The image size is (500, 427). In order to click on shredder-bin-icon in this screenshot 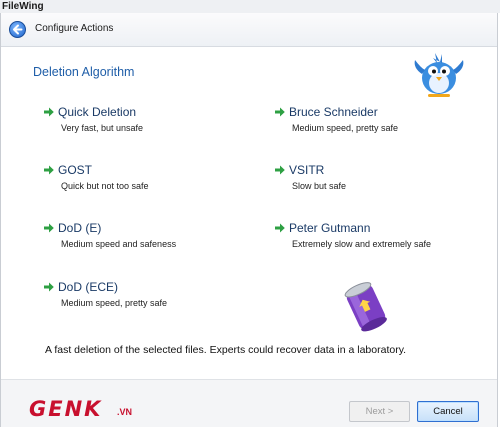, I will do `click(365, 307)`.